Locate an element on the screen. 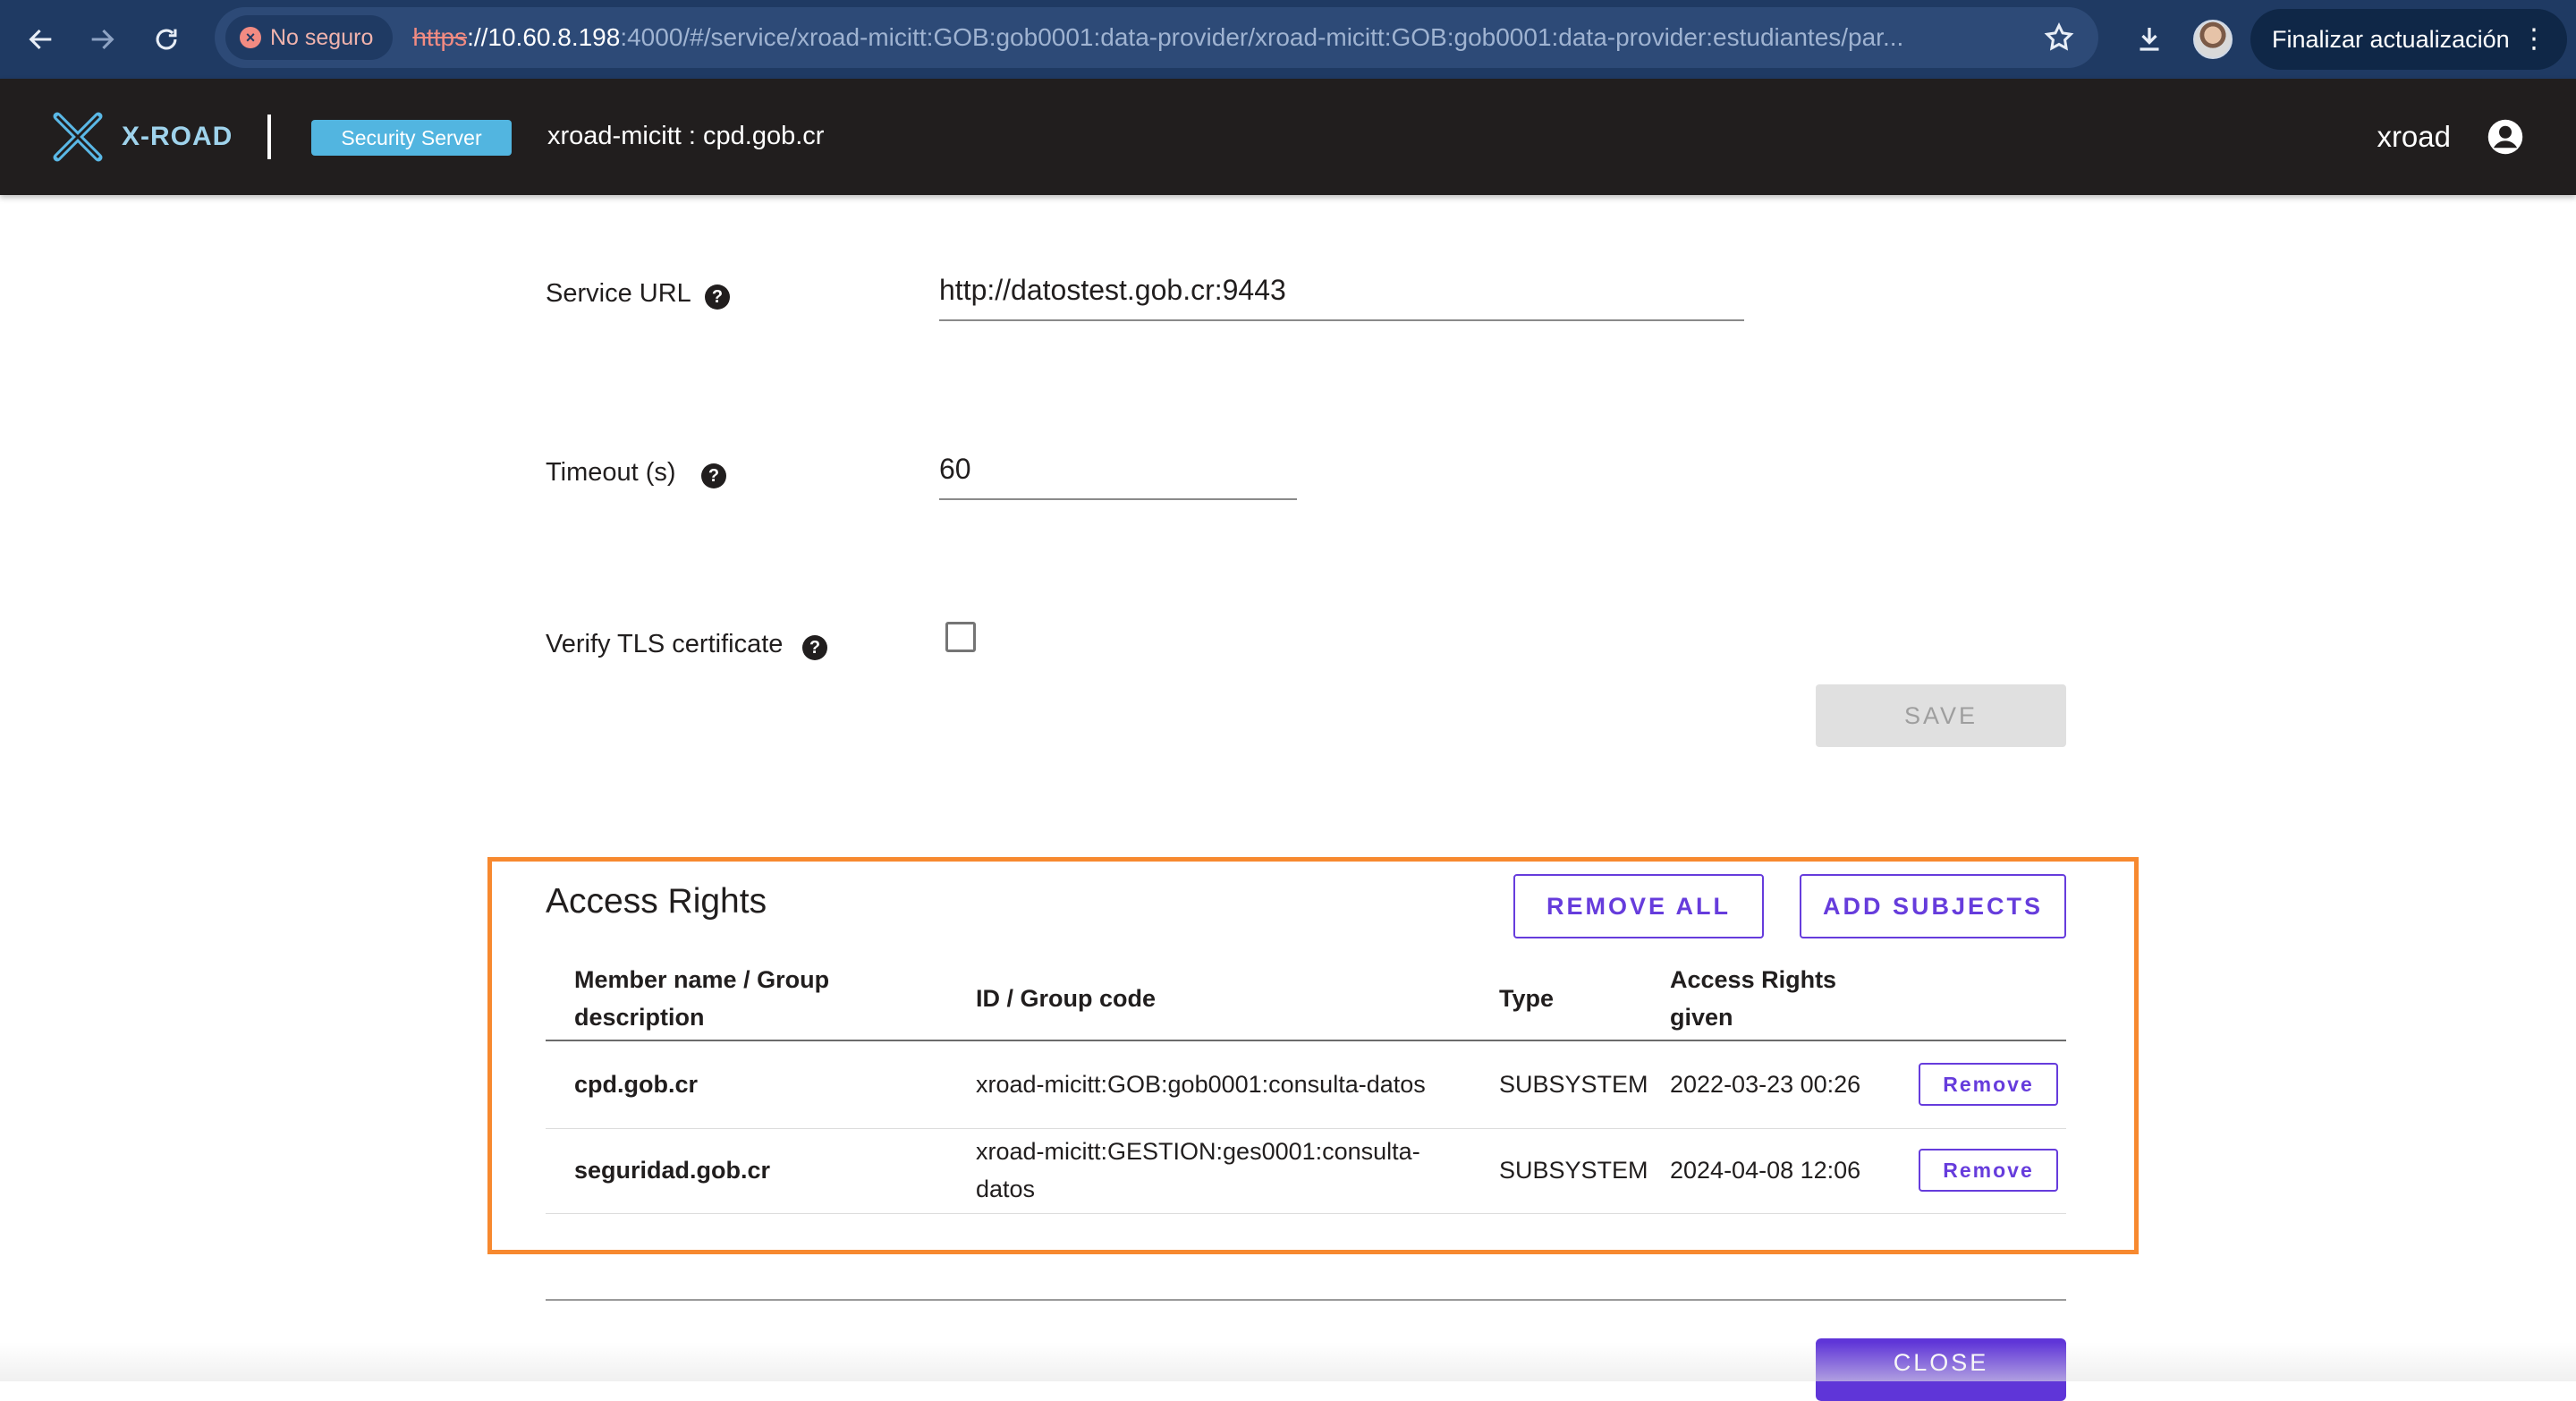  update-button-label: Finalizar actualización is located at coordinates (2391, 39).